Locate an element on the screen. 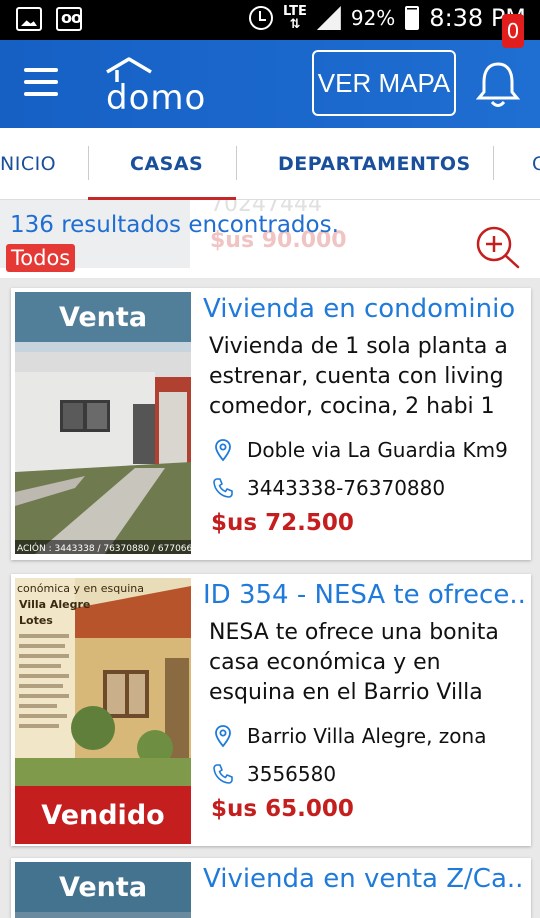 This screenshot has height=918, width=540. photo-caption-line2: Villa Alegre is located at coordinates (54, 604).